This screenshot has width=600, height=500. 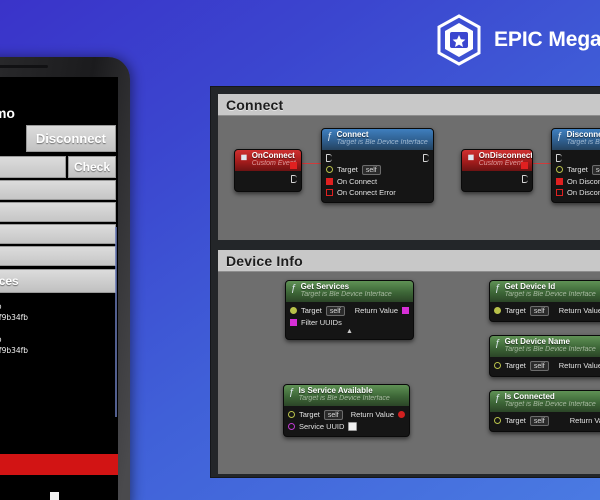 What do you see at coordinates (530, 286) in the screenshot?
I see `node-title: Get Device Id` at bounding box center [530, 286].